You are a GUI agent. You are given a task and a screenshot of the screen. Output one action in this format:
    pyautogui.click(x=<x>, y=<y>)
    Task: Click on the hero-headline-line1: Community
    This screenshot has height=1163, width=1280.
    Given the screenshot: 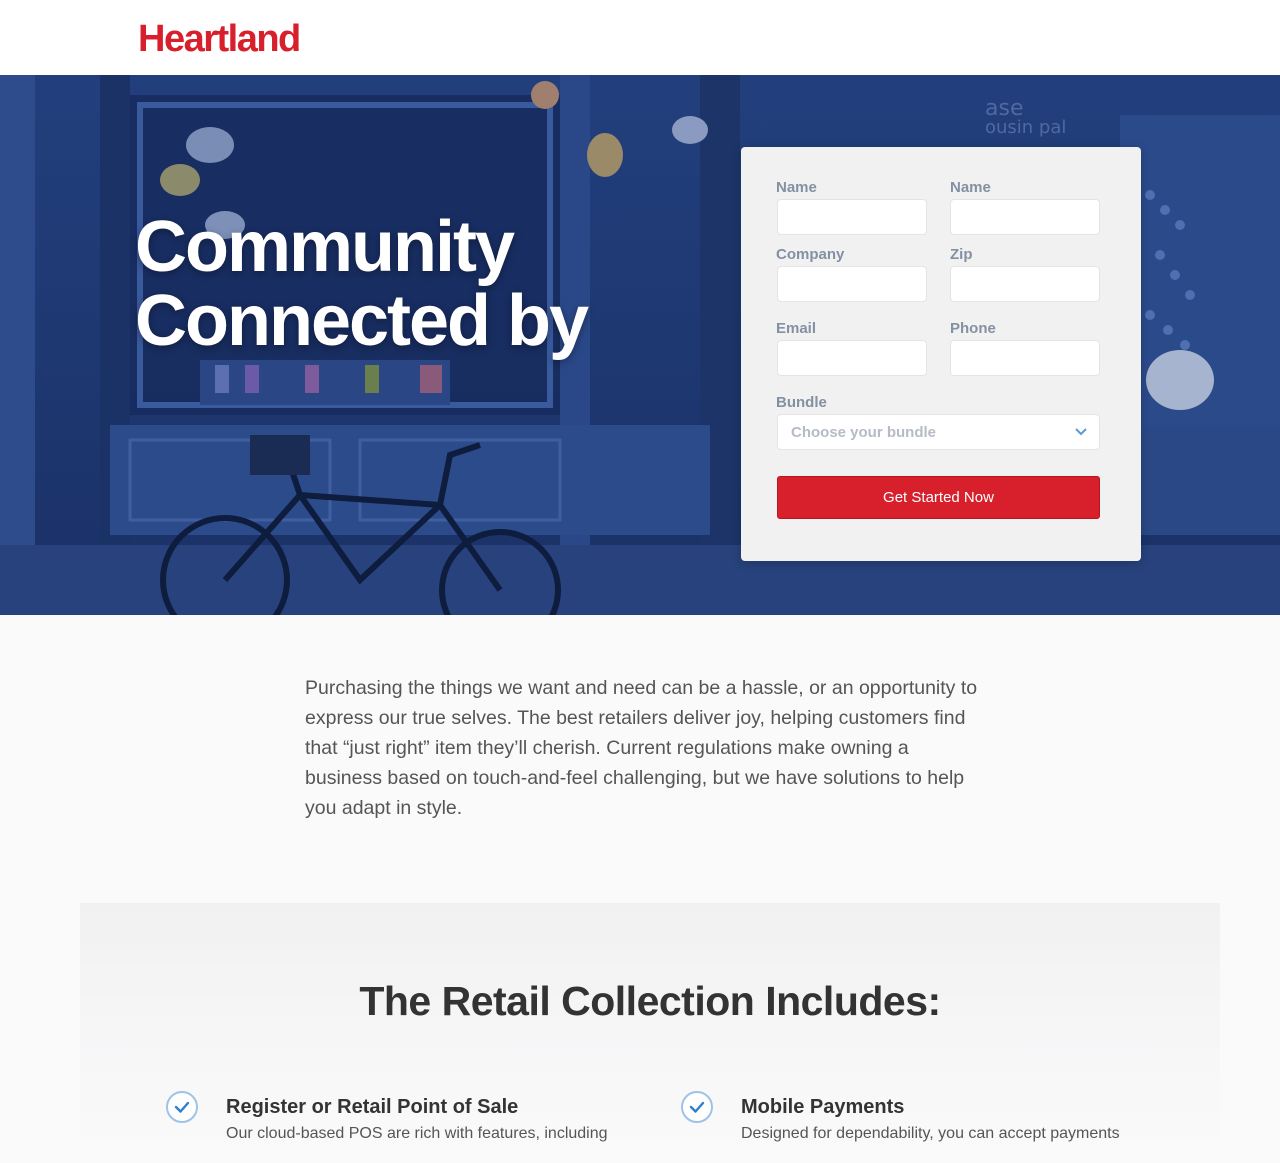 What is the action you would take?
    pyautogui.click(x=325, y=247)
    